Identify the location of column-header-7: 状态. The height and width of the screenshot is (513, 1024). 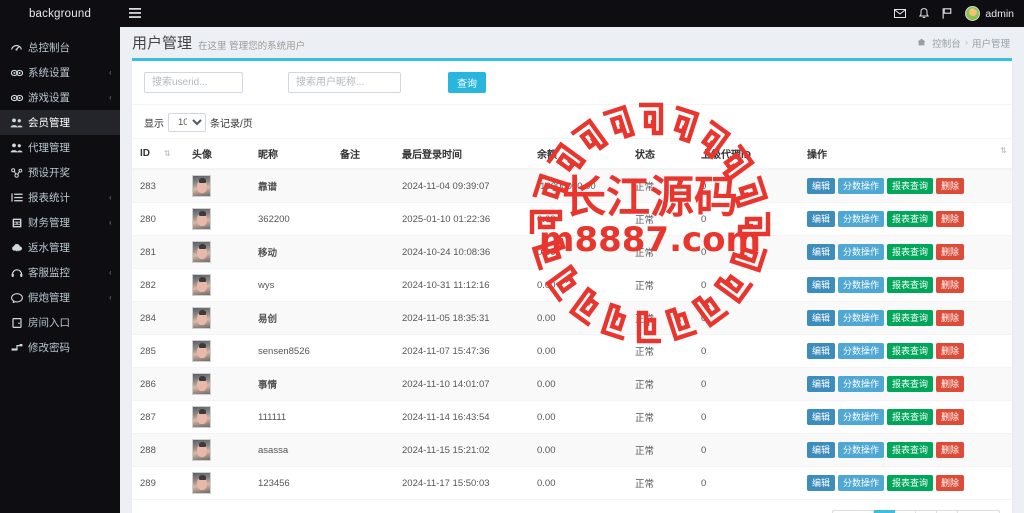
(660, 154).